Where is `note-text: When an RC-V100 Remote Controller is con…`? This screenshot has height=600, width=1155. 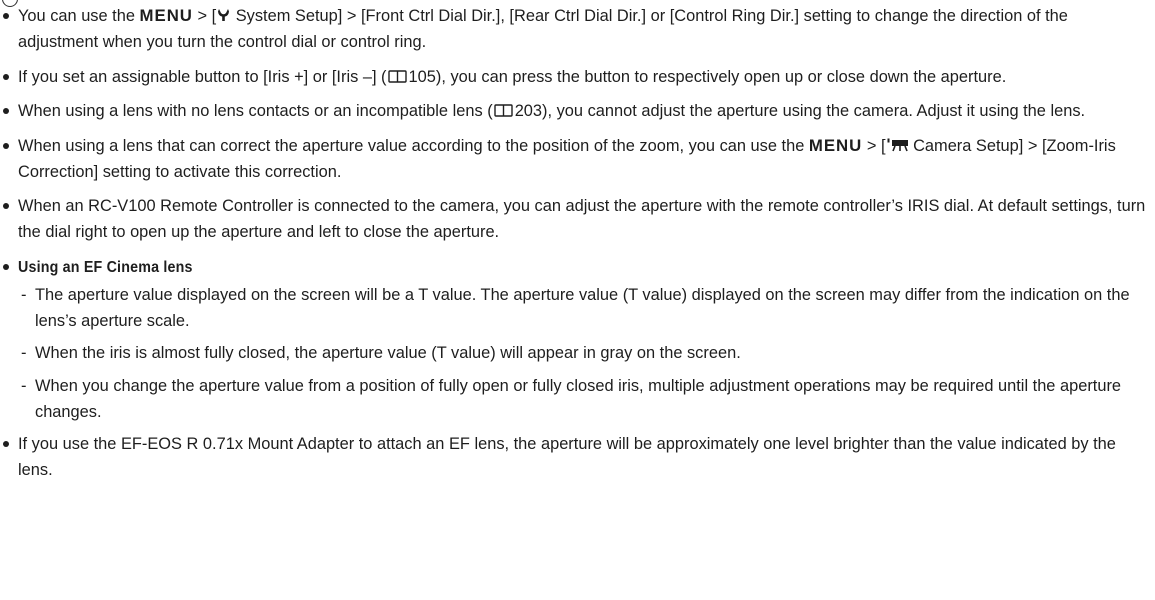
note-text: When an RC-V100 Remote Controller is con… is located at coordinates (582, 219).